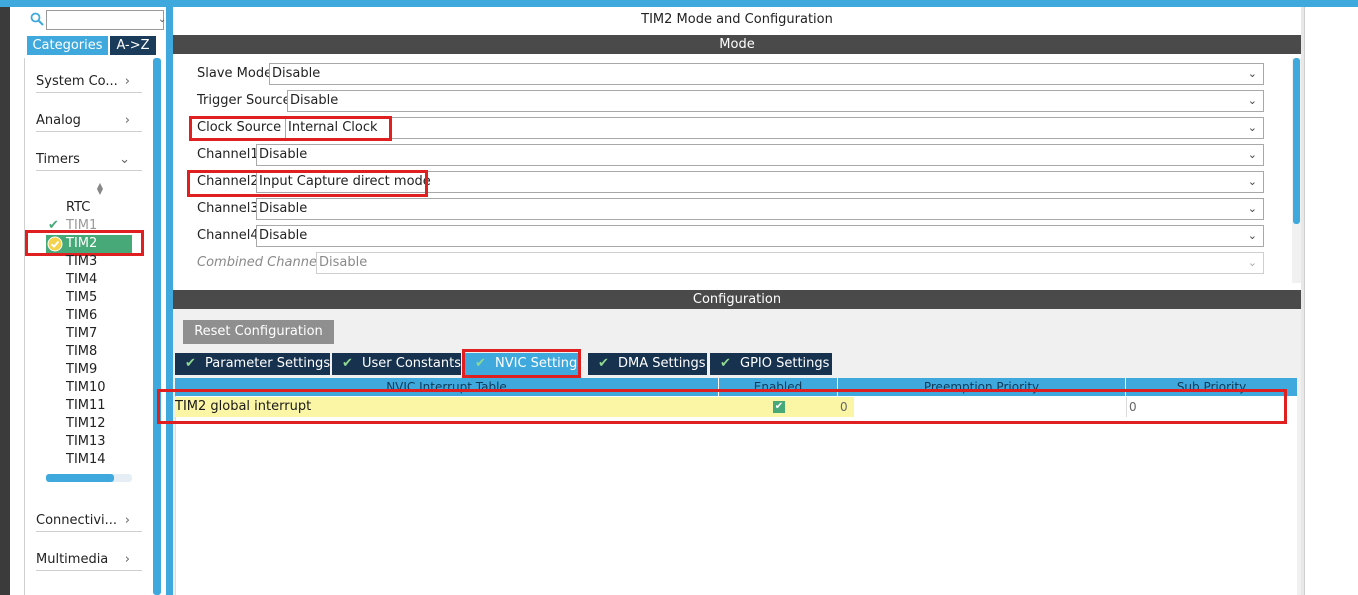  Describe the element at coordinates (89, 121) in the screenshot. I see `category-analog: Analog ›` at that location.